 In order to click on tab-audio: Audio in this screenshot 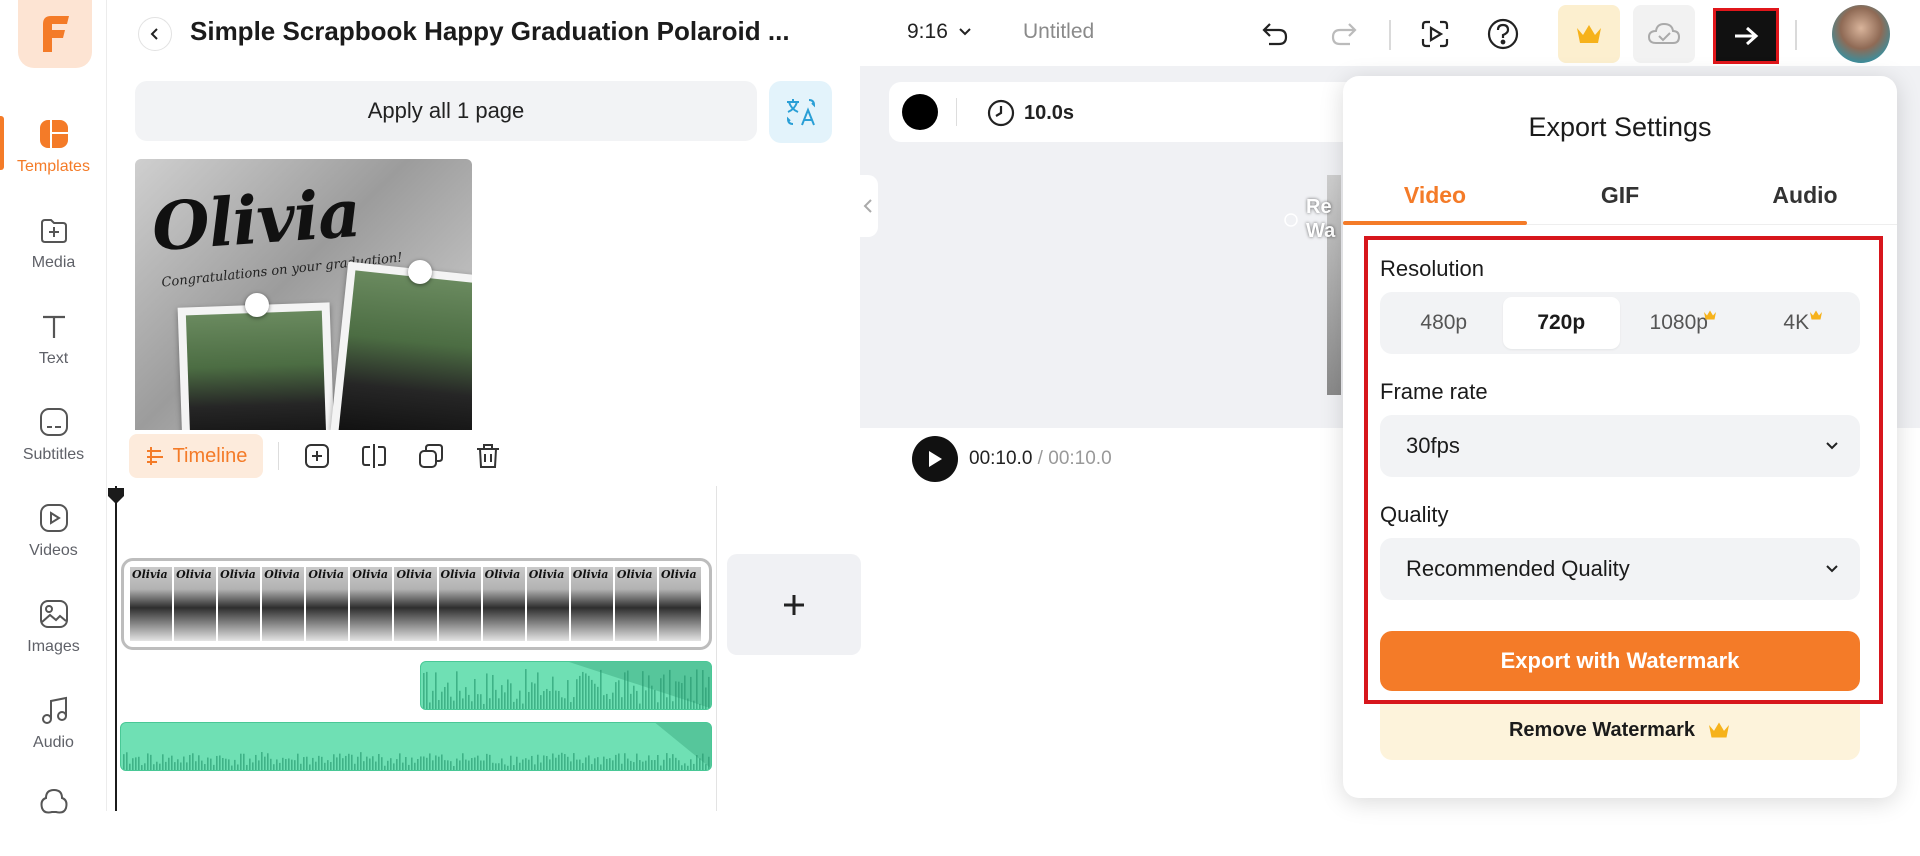, I will do `click(1805, 195)`.